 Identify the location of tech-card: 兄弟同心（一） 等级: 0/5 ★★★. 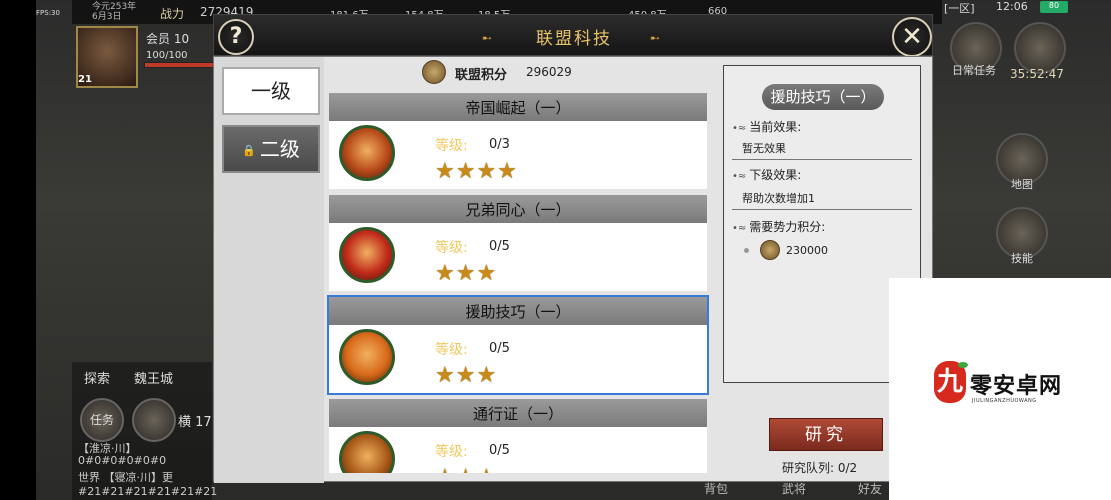
(518, 243).